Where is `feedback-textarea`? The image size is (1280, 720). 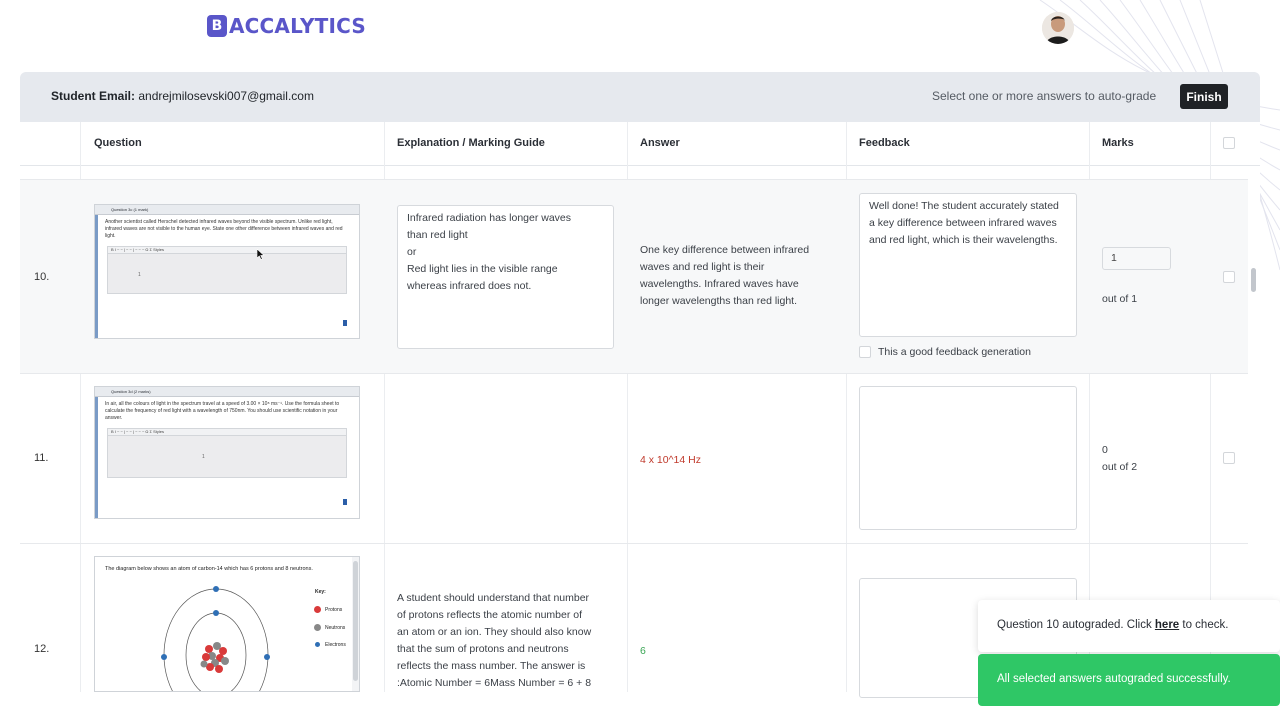 feedback-textarea is located at coordinates (968, 458).